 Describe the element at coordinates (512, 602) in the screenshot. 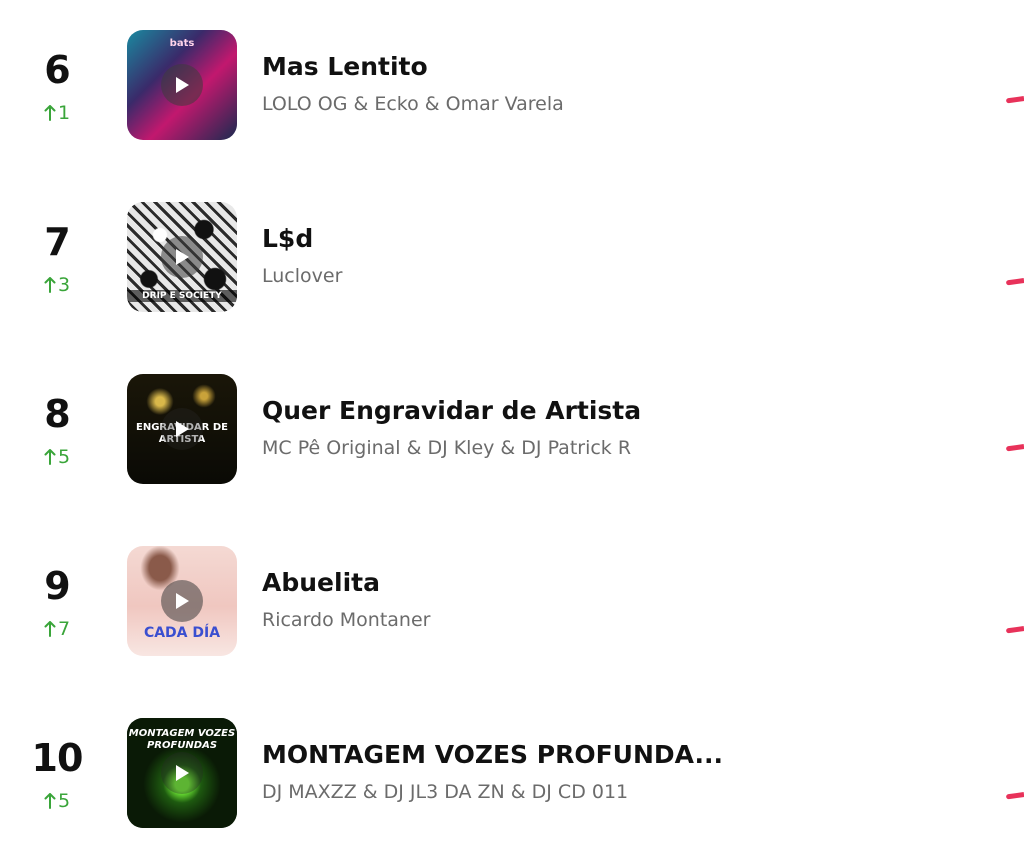

I see `track-row: 9 7 CADA DÍA Abuelita Ricardo Montaner` at that location.